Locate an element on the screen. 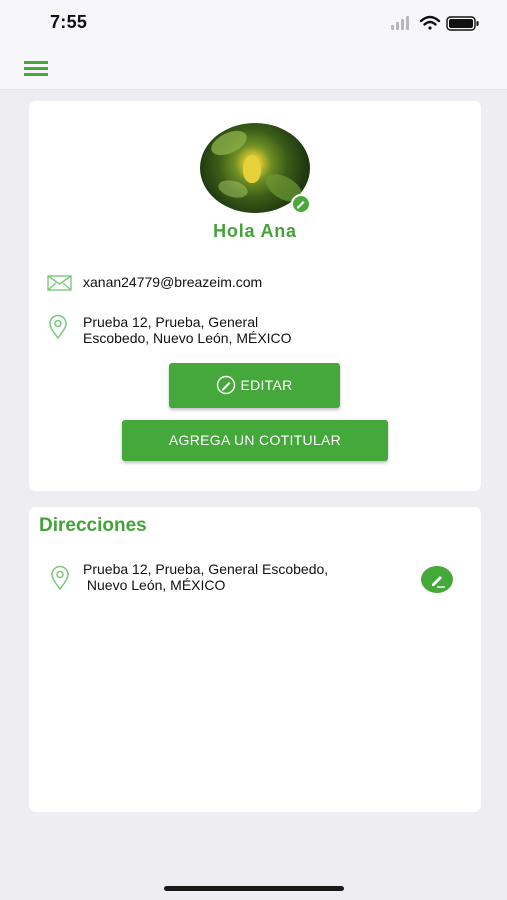 The height and width of the screenshot is (900, 507). add-cotitular-label: AGREGA UN COTITULAR is located at coordinates (255, 440).